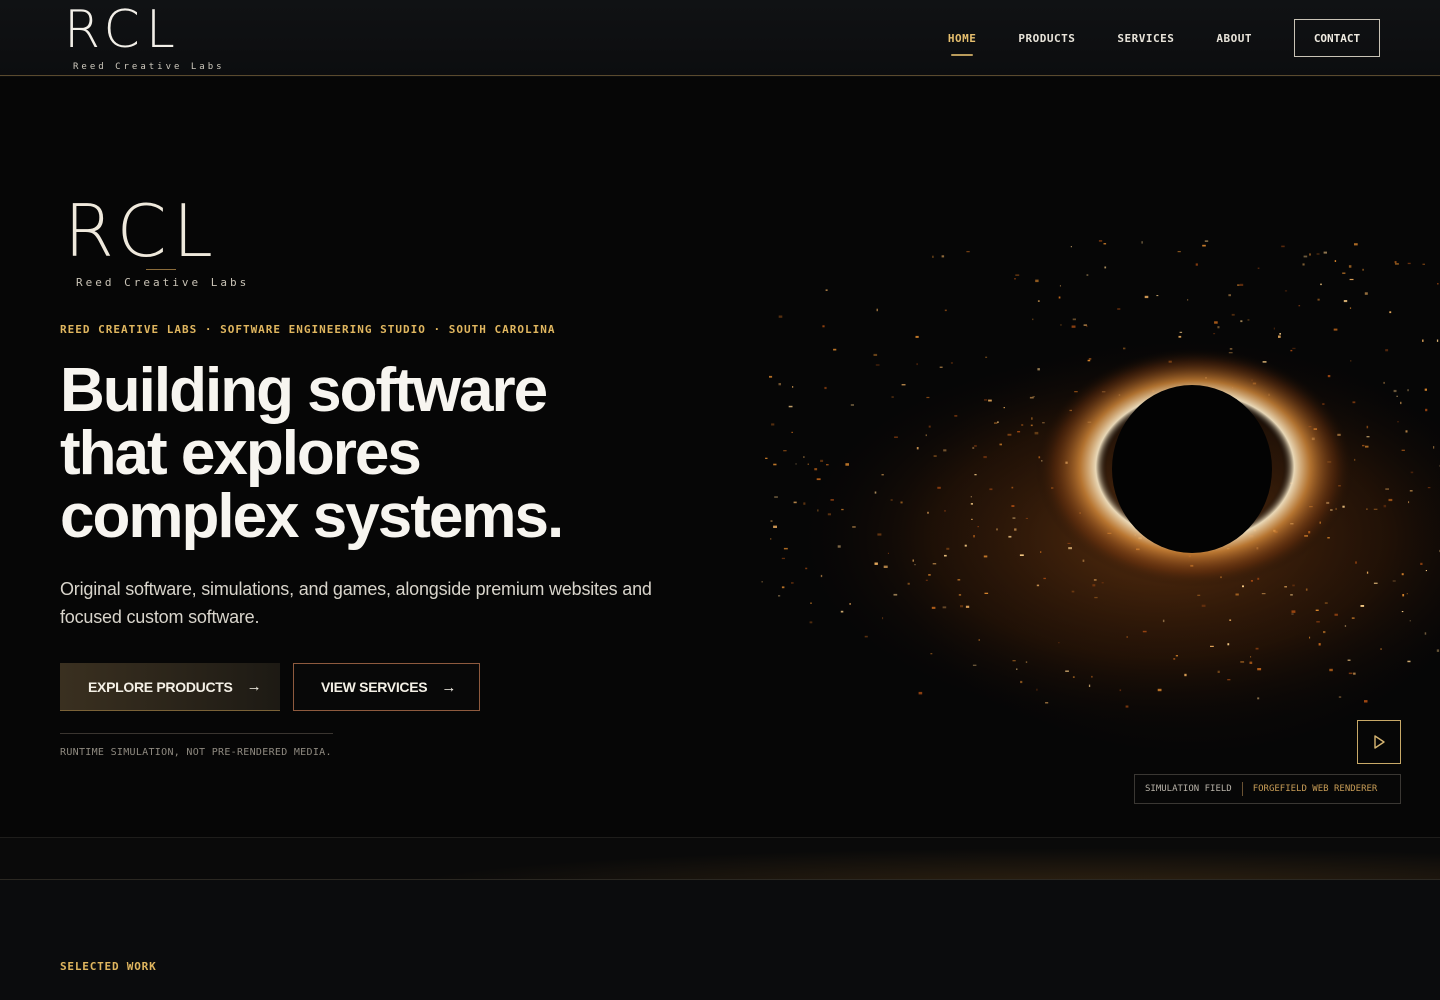  I want to click on headline-line-3: complex systems., so click(312, 516).